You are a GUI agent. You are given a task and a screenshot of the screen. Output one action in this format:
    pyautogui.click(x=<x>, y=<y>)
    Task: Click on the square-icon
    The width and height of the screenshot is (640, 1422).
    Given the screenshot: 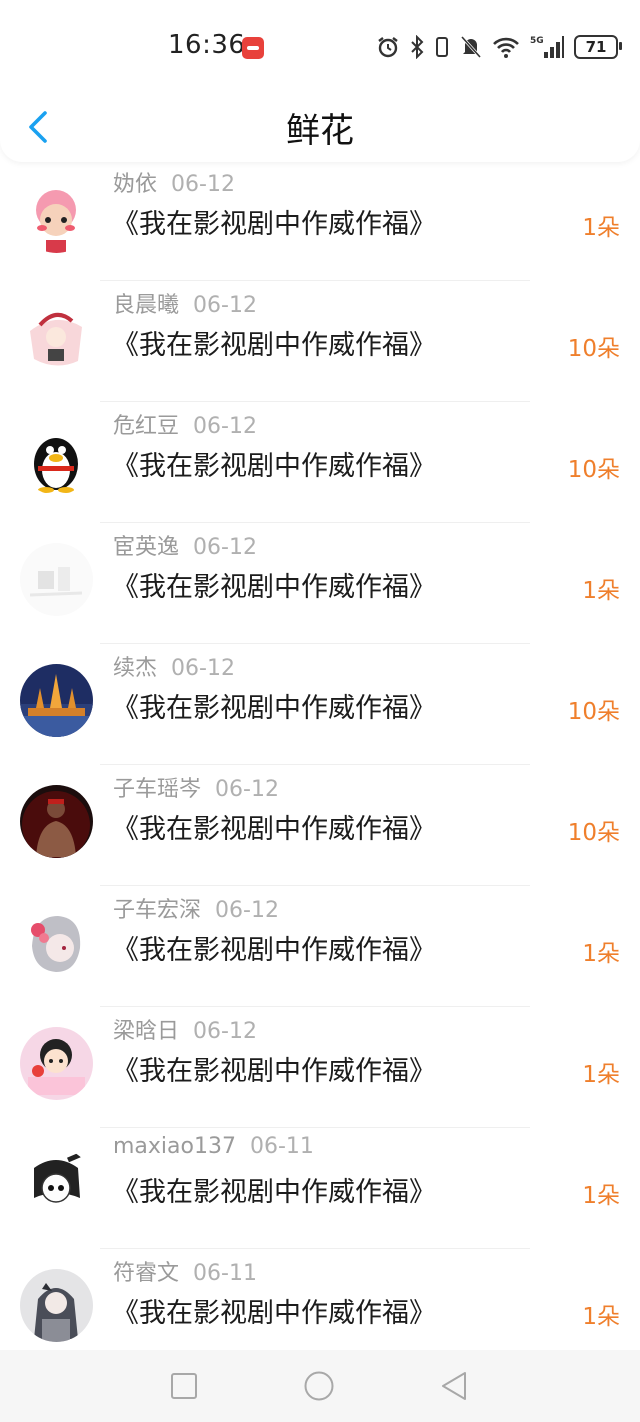 What is the action you would take?
    pyautogui.click(x=184, y=1386)
    